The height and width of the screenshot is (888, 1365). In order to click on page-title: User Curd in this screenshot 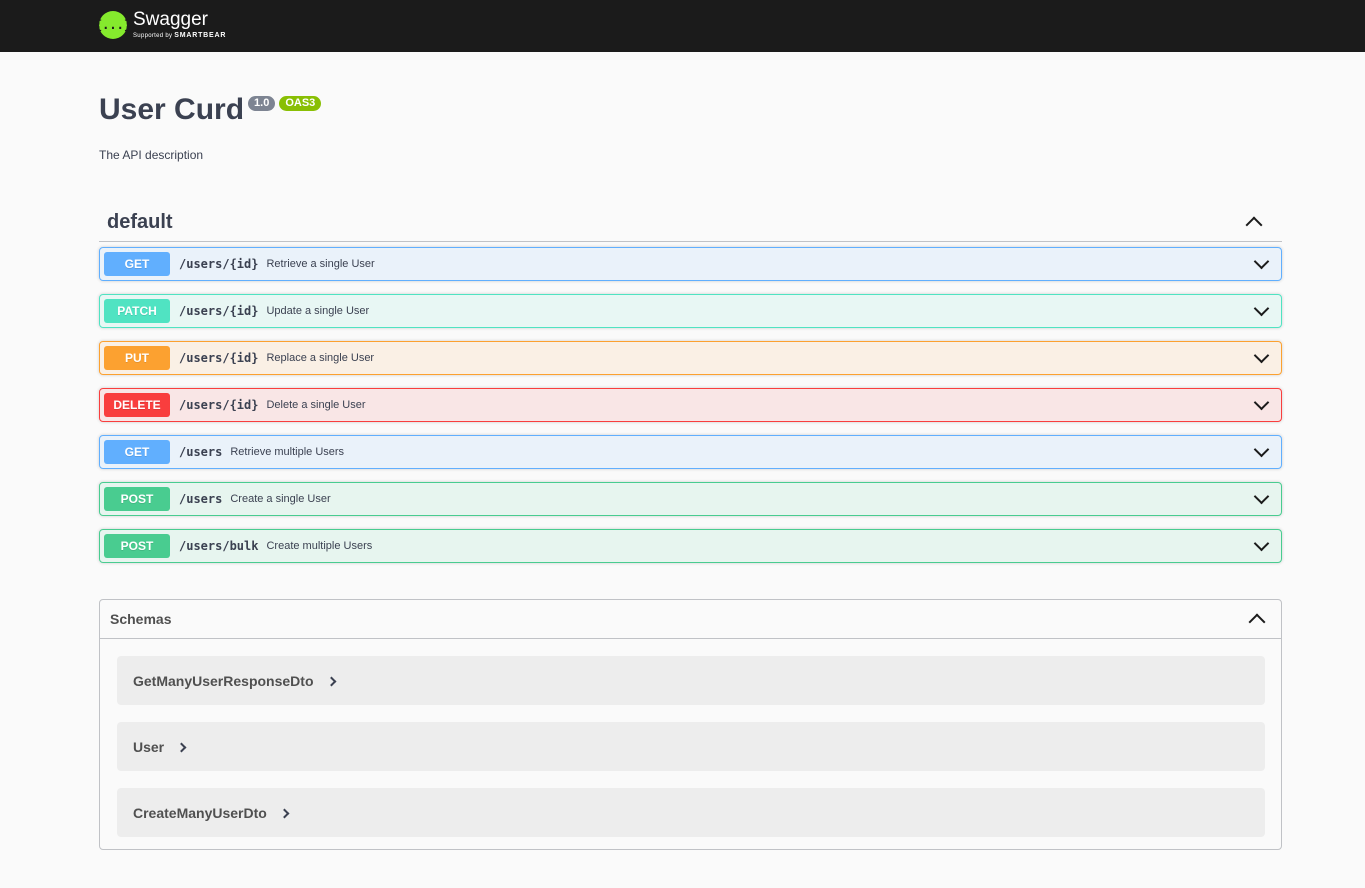, I will do `click(172, 109)`.